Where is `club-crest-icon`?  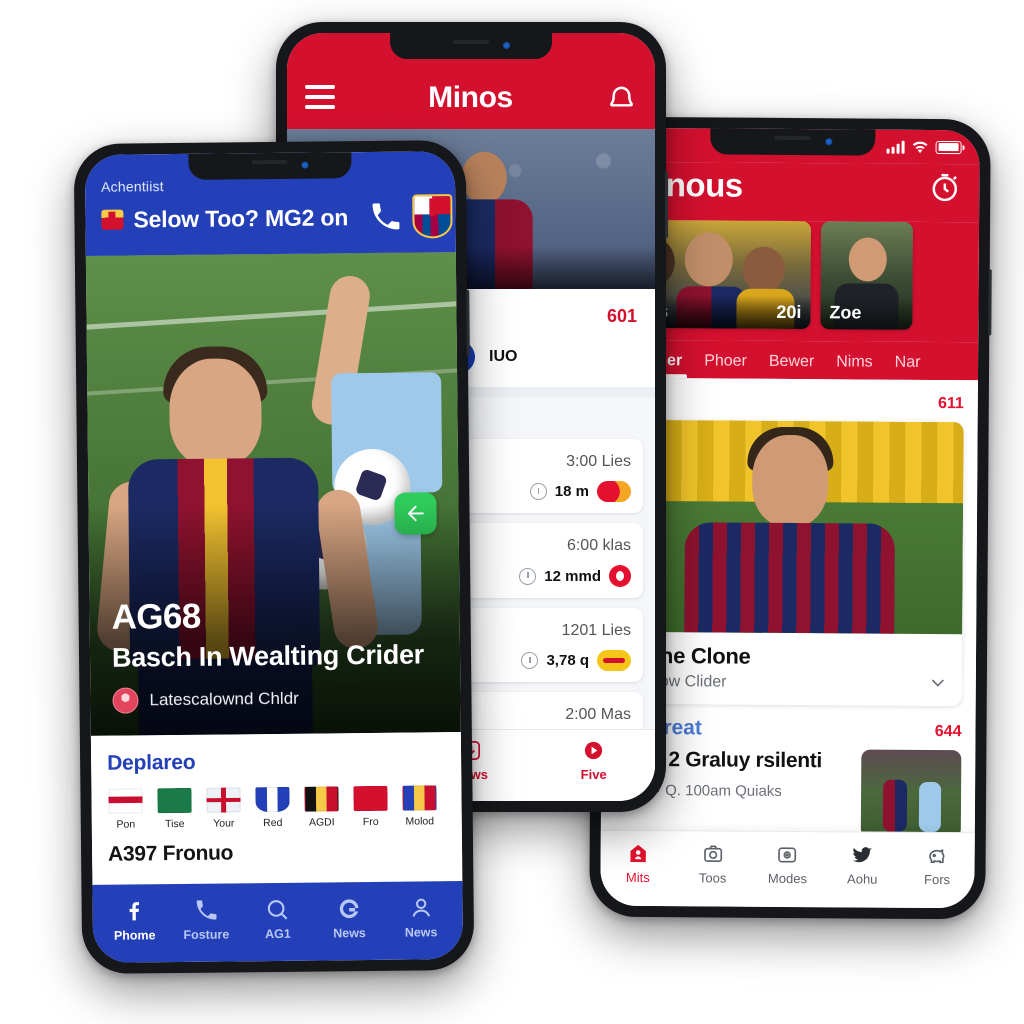
club-crest-icon is located at coordinates (432, 216).